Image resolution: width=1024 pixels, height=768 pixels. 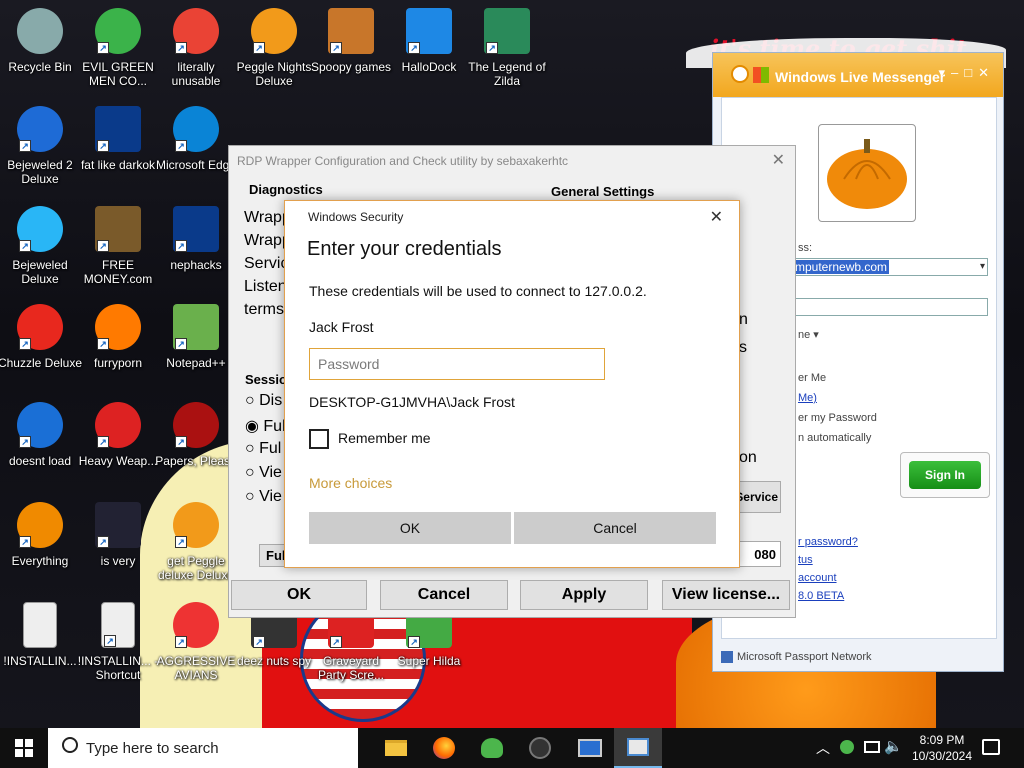 What do you see at coordinates (40, 535) in the screenshot?
I see `desktop-icon: ↗ Everything` at bounding box center [40, 535].